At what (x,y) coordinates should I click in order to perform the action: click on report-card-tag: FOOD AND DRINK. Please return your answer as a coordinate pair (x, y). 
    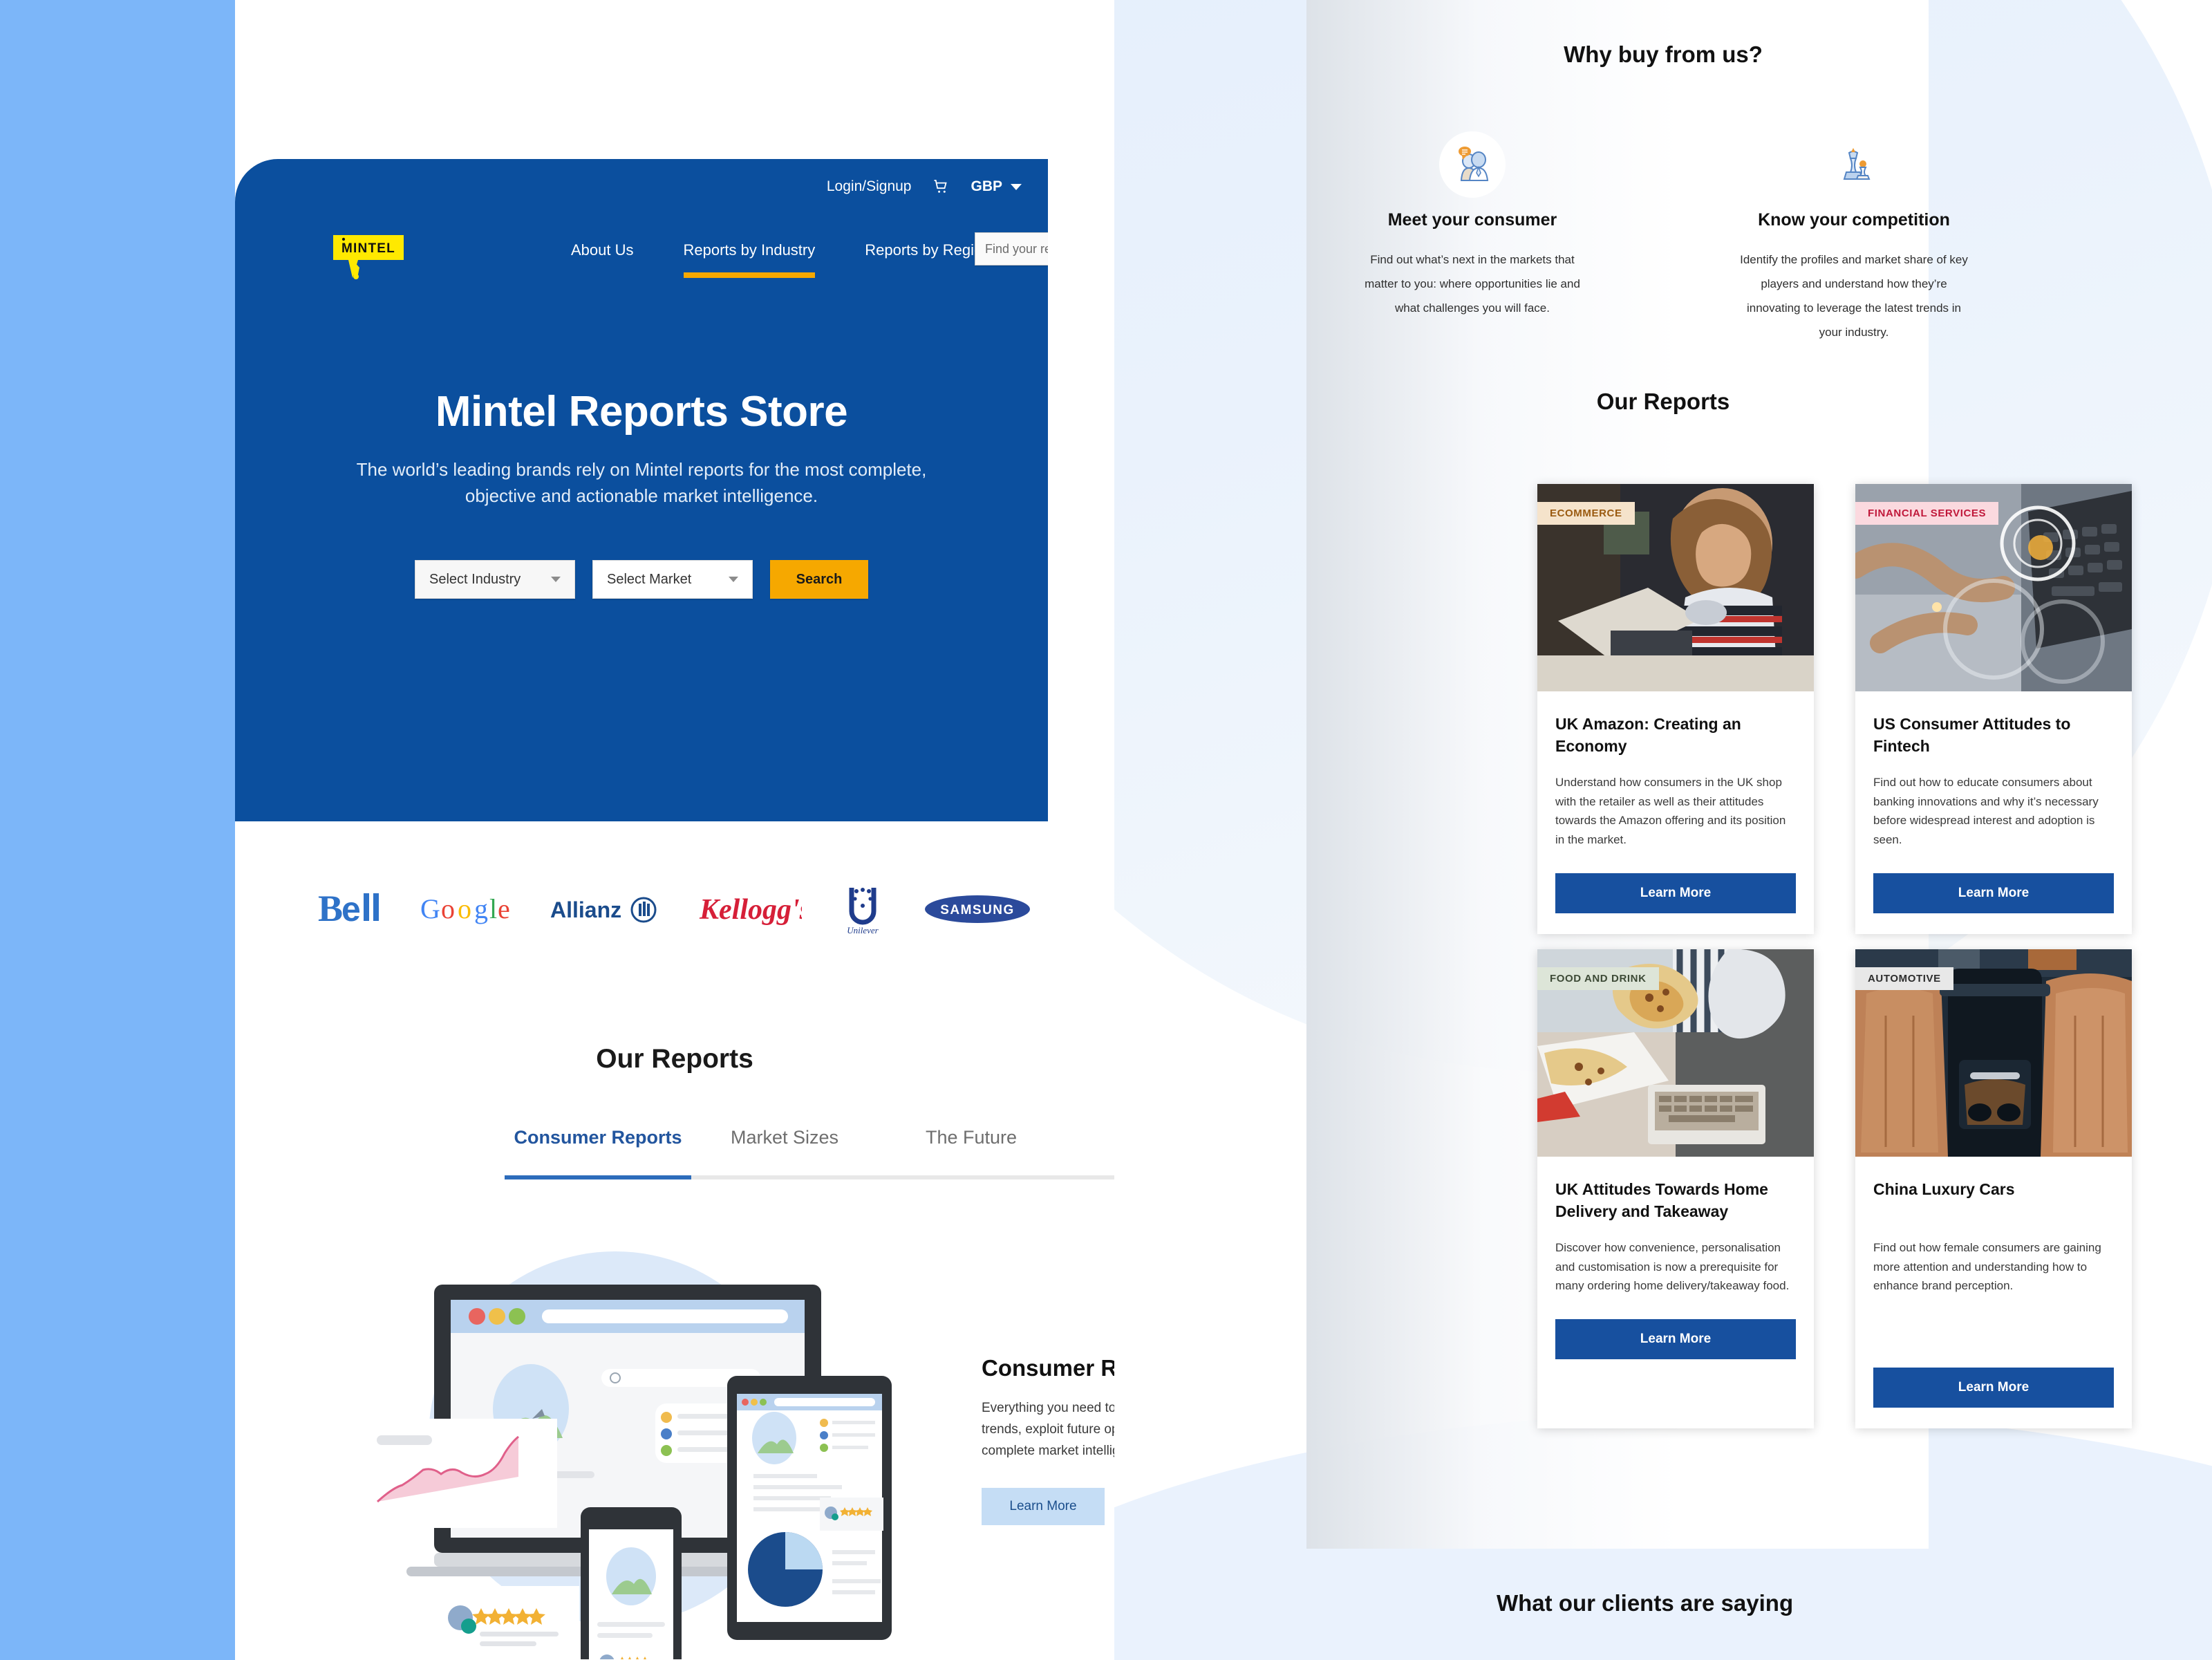
    Looking at the image, I should click on (1598, 979).